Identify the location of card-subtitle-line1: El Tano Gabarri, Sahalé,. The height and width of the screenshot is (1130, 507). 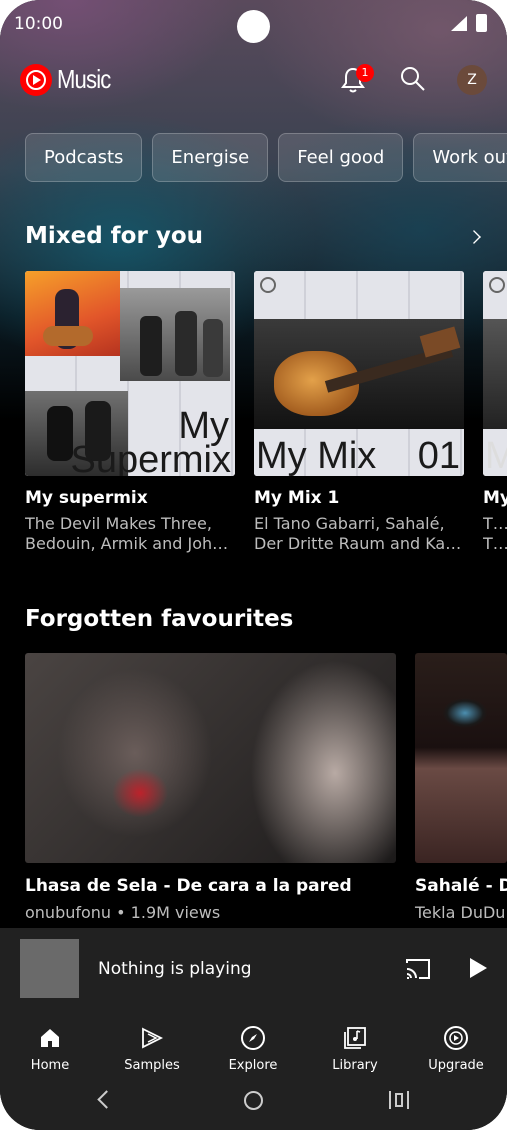
(349, 523).